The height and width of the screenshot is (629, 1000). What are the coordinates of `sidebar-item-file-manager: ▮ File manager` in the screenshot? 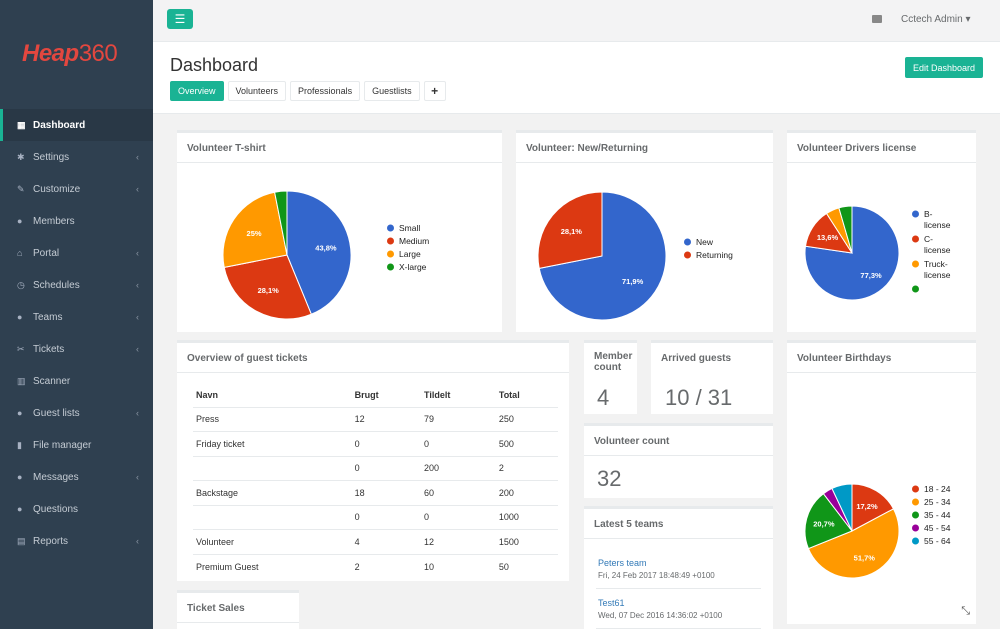 It's located at (76, 445).